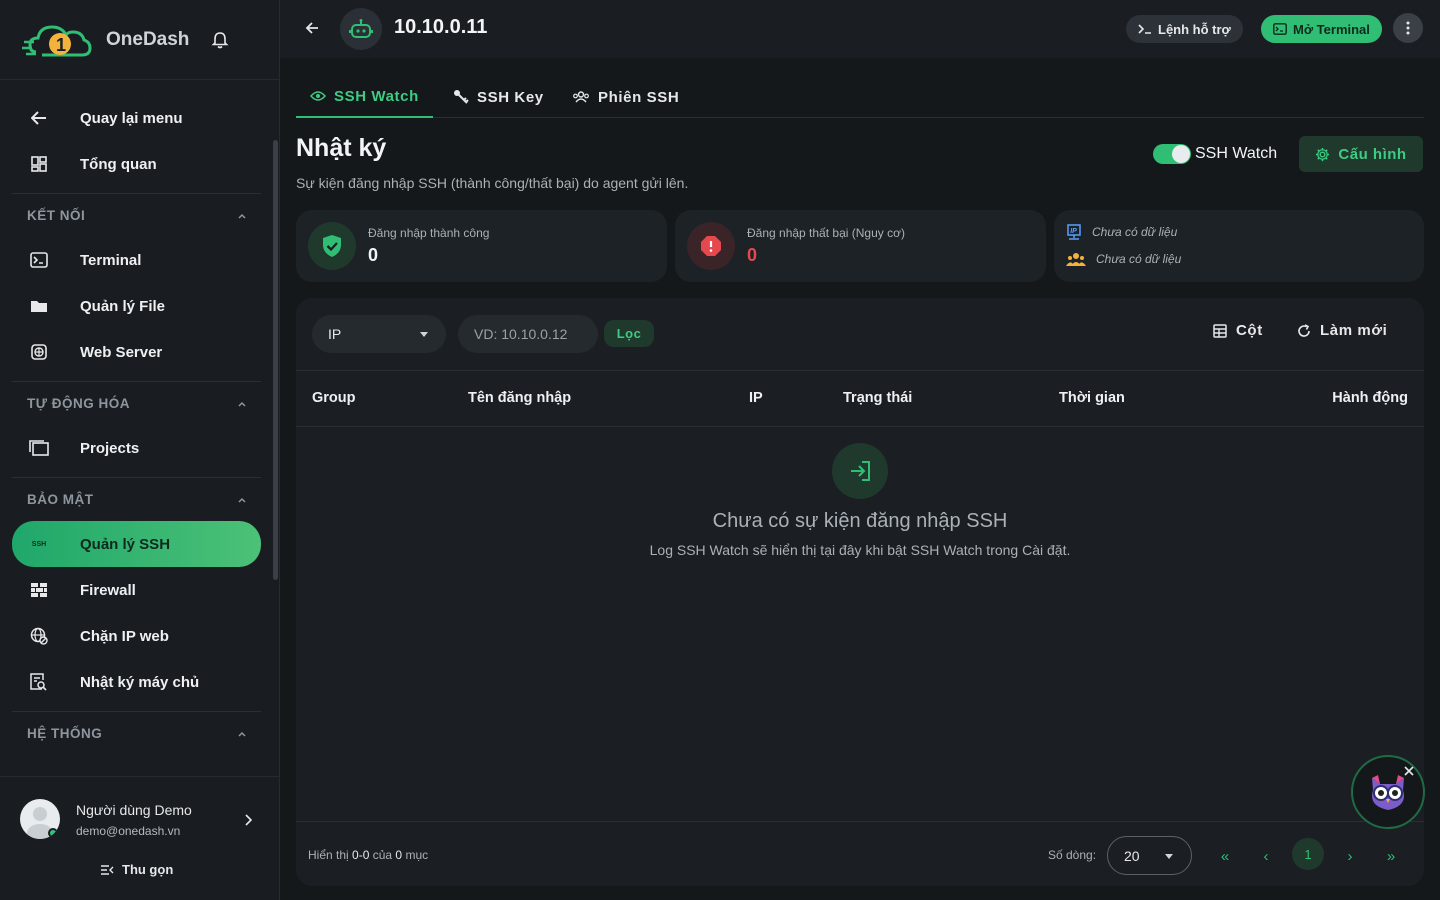 Image resolution: width=1440 pixels, height=900 pixels. What do you see at coordinates (877, 398) in the screenshot?
I see `column-header: Trạng thái` at bounding box center [877, 398].